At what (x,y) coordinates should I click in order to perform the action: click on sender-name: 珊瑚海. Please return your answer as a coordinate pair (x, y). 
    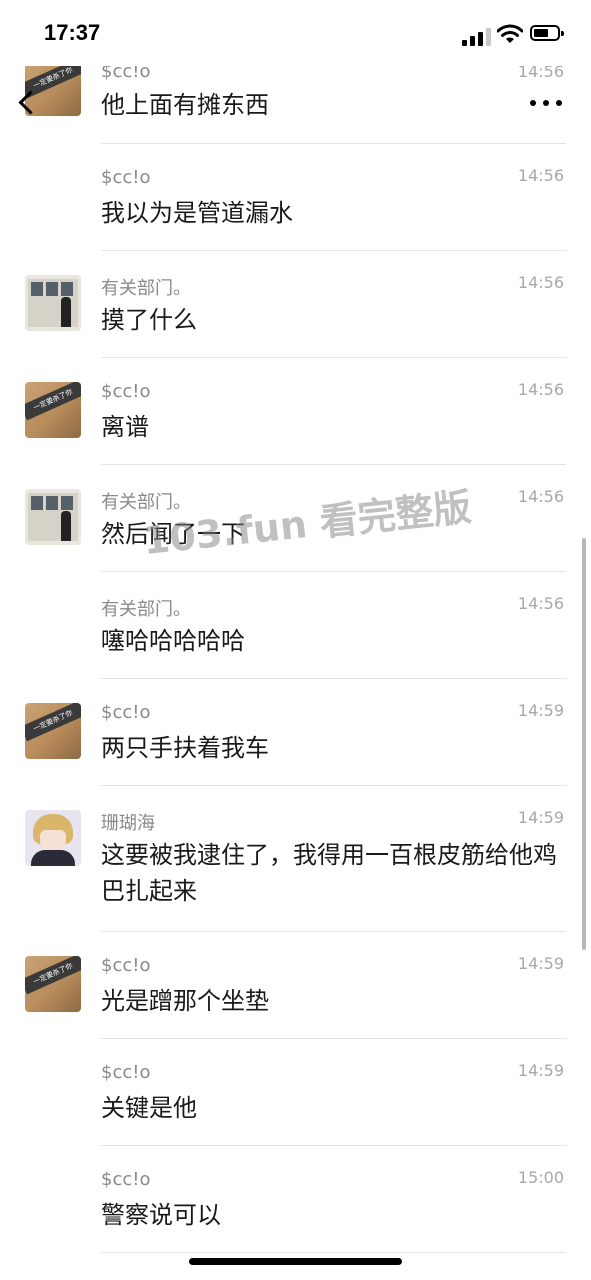
    Looking at the image, I should click on (128, 823).